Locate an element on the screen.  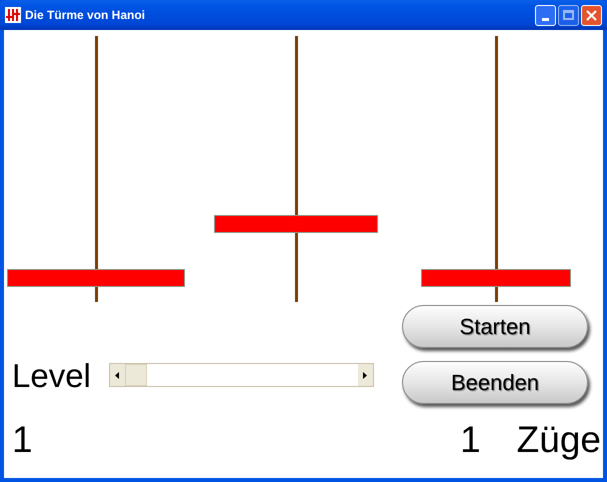
close-button is located at coordinates (591, 15).